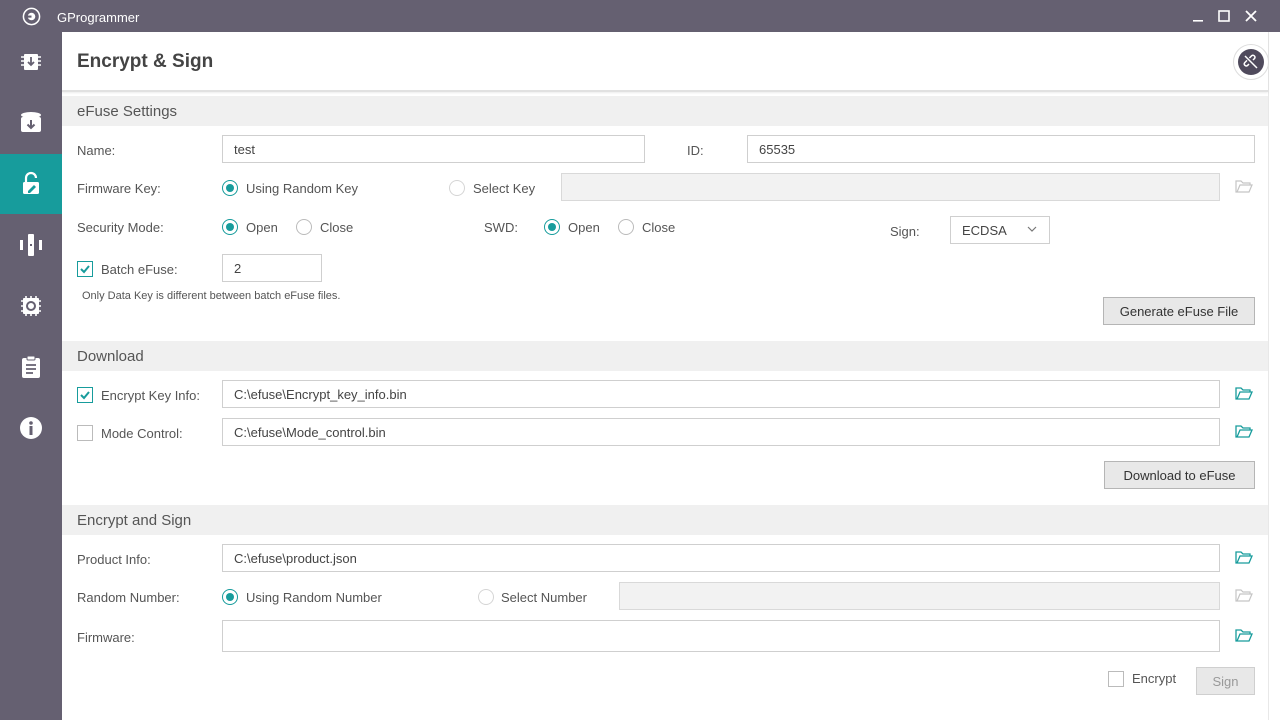 Image resolution: width=1280 pixels, height=720 pixels. Describe the element at coordinates (119, 188) in the screenshot. I see `firmware-key-label: Firmware Key:` at that location.